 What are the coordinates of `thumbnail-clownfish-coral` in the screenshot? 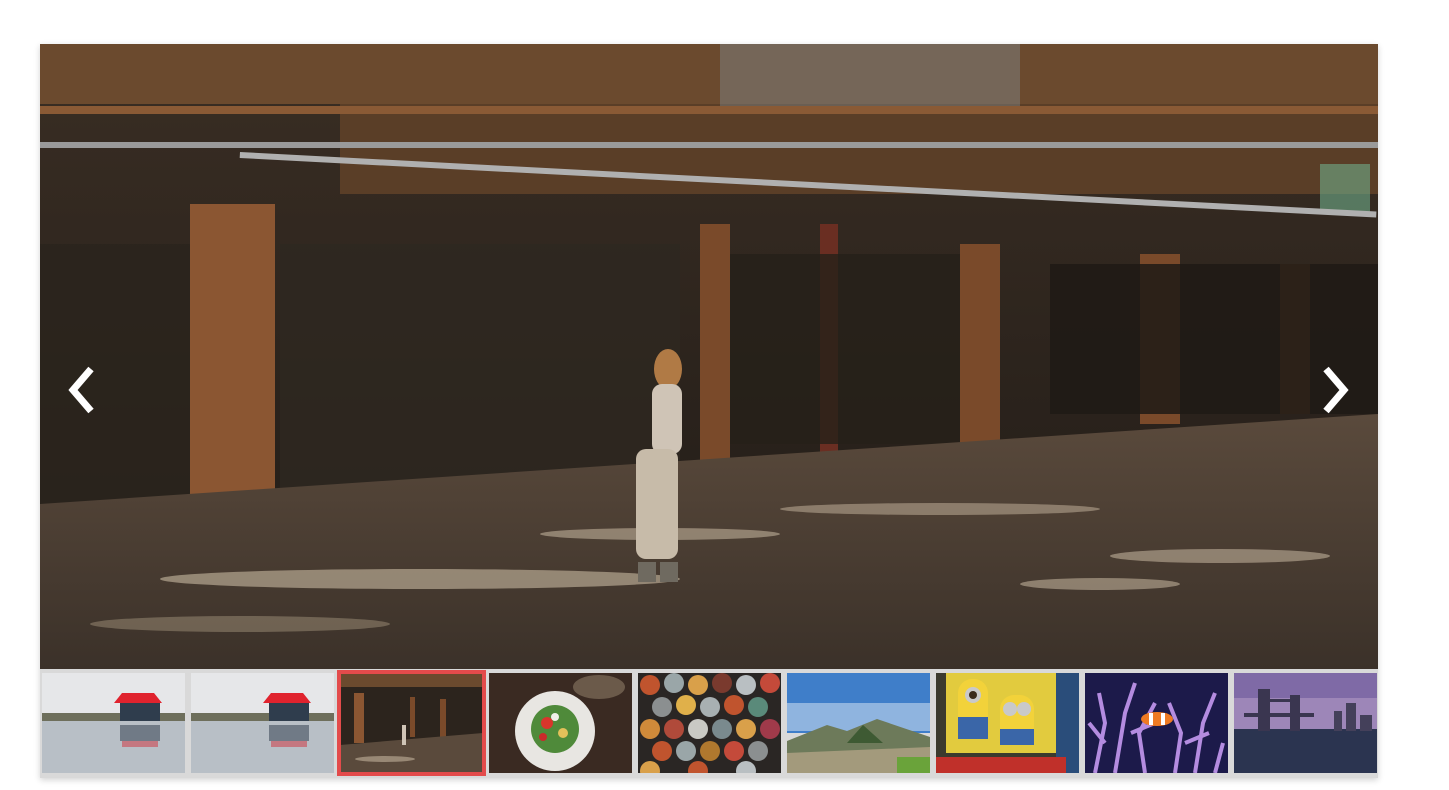 It's located at (1156, 723).